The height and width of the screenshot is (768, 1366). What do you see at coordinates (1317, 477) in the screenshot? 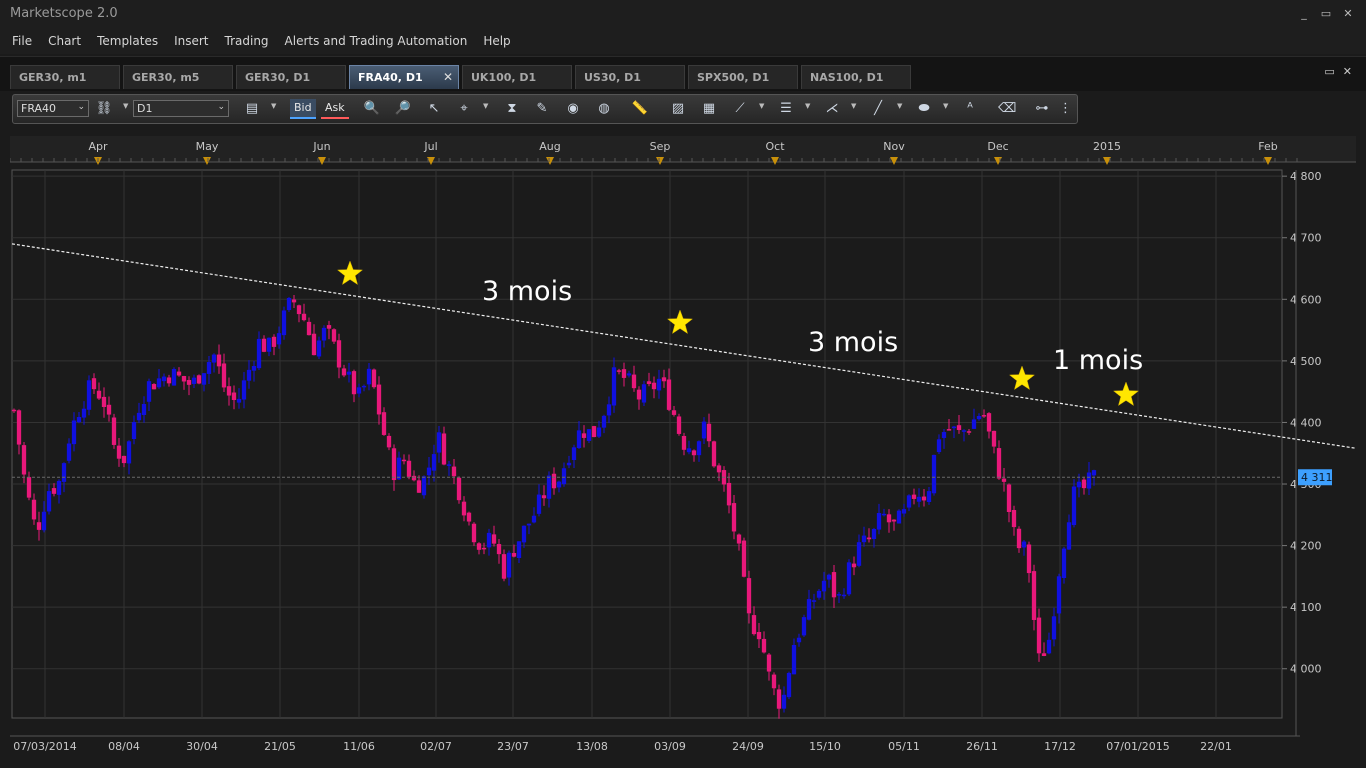
I see `current-price-label: 4 311` at bounding box center [1317, 477].